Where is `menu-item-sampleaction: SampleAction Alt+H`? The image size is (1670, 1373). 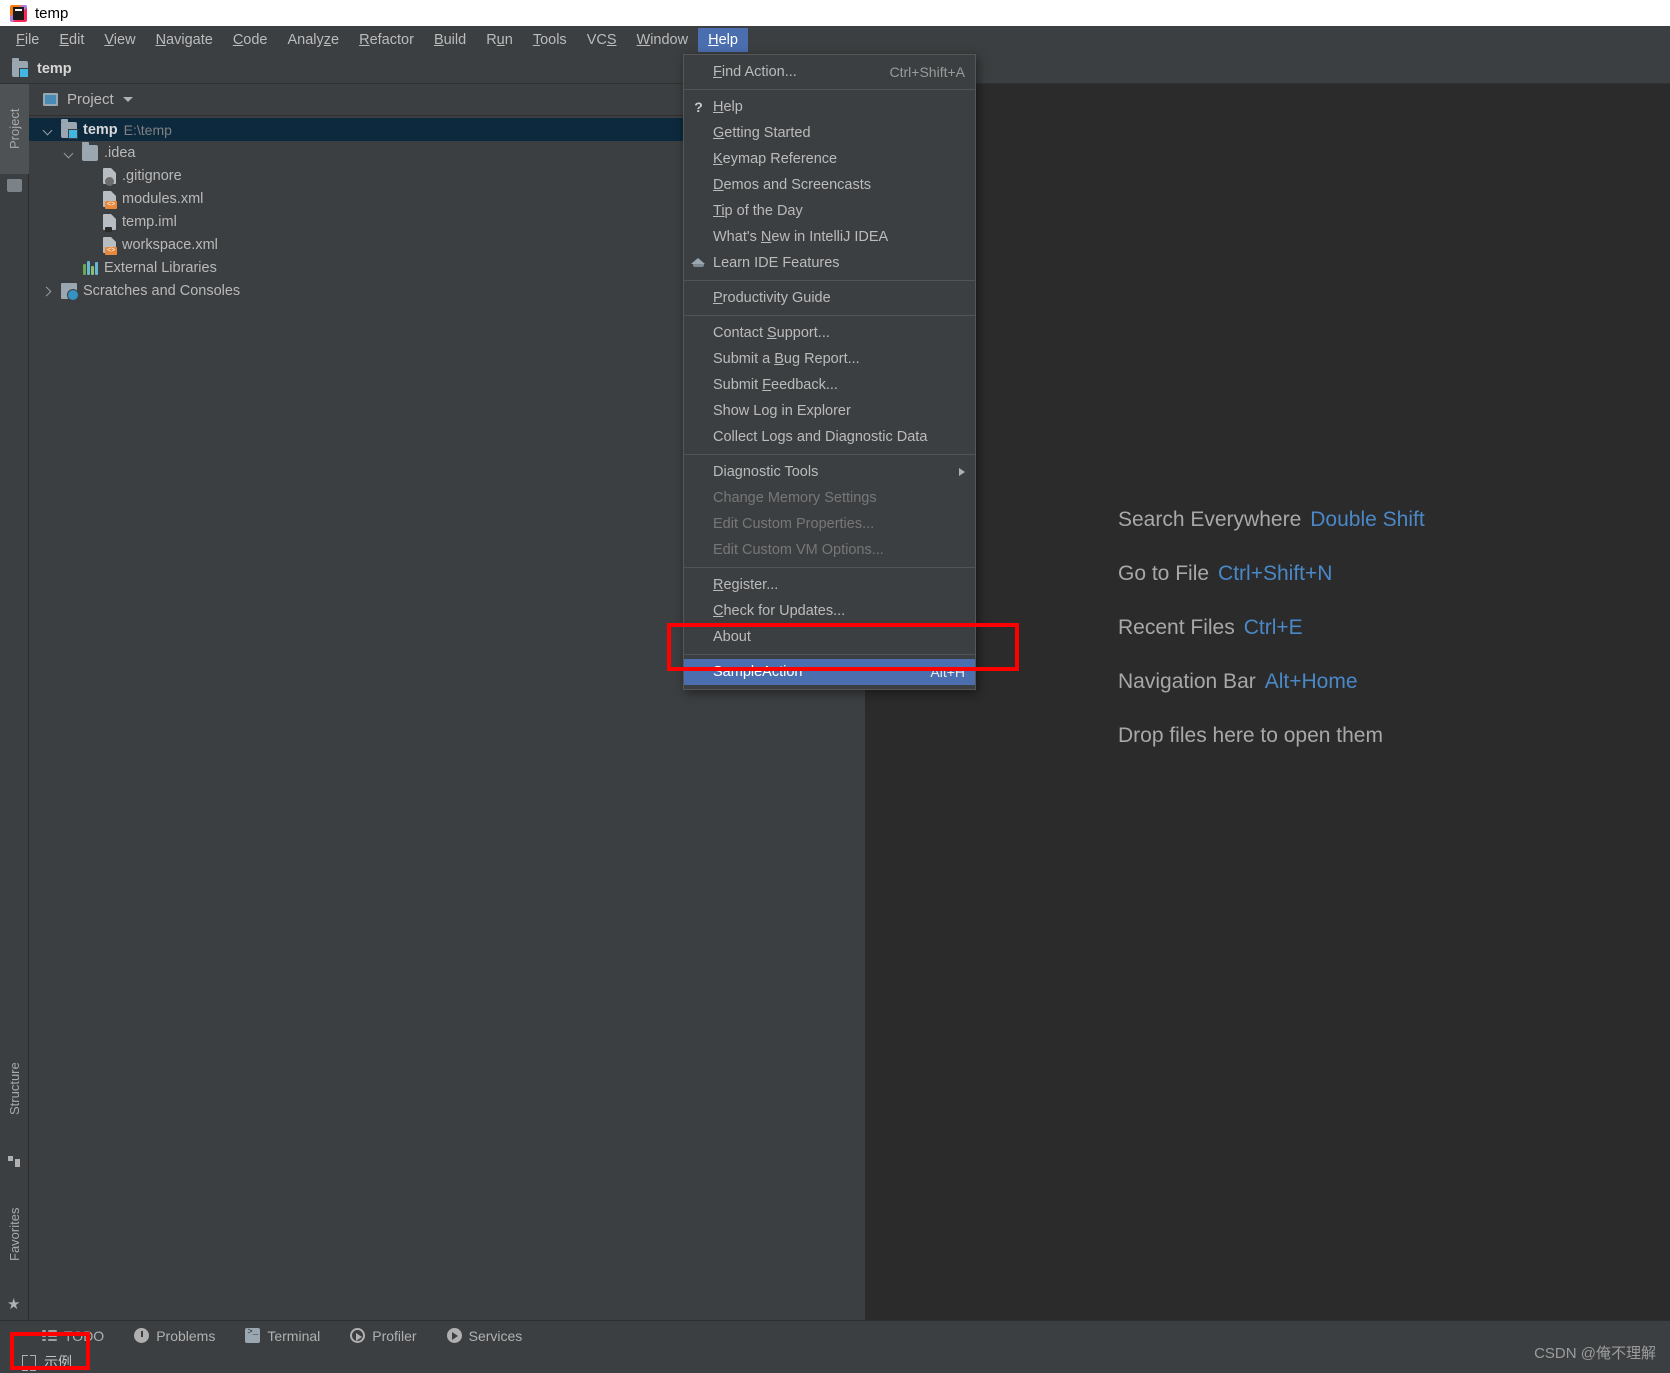 menu-item-sampleaction: SampleAction Alt+H is located at coordinates (829, 672).